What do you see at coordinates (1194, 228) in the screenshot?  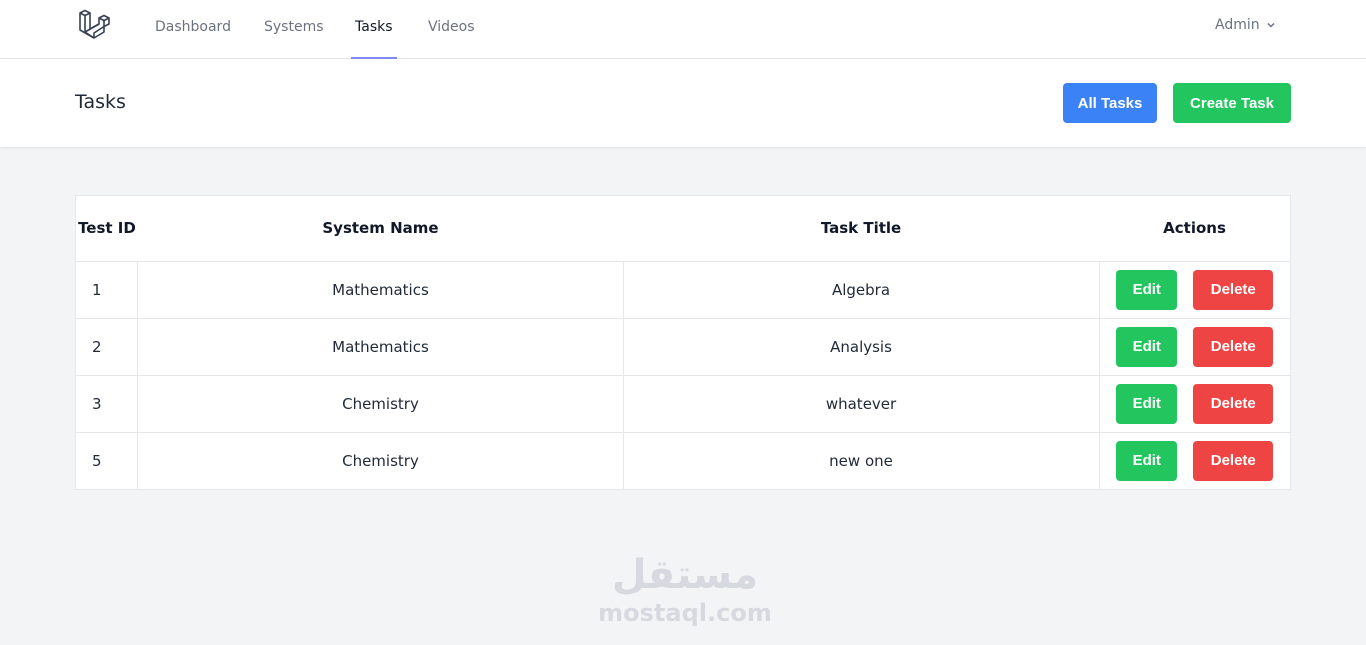 I see `header-actions: Actions` at bounding box center [1194, 228].